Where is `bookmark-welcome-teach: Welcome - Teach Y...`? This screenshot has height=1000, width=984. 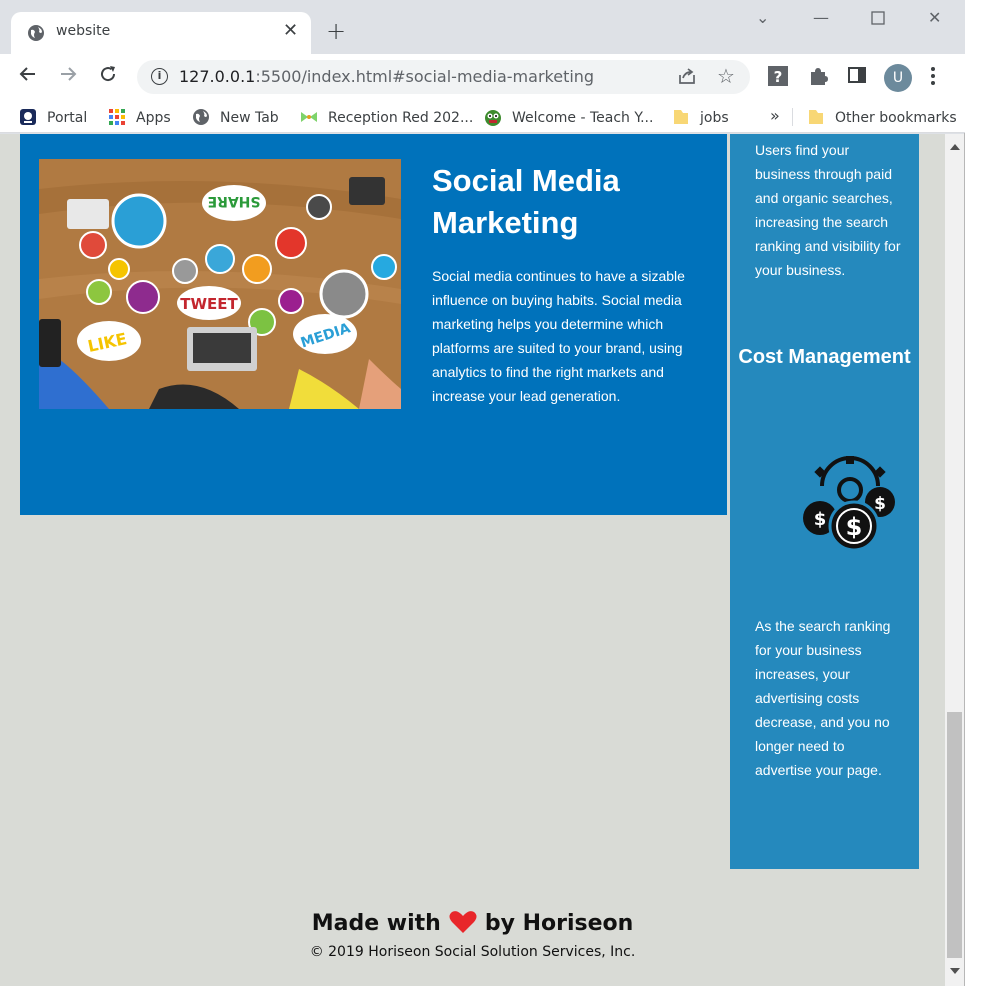
bookmark-welcome-teach: Welcome - Teach Y... is located at coordinates (568, 117).